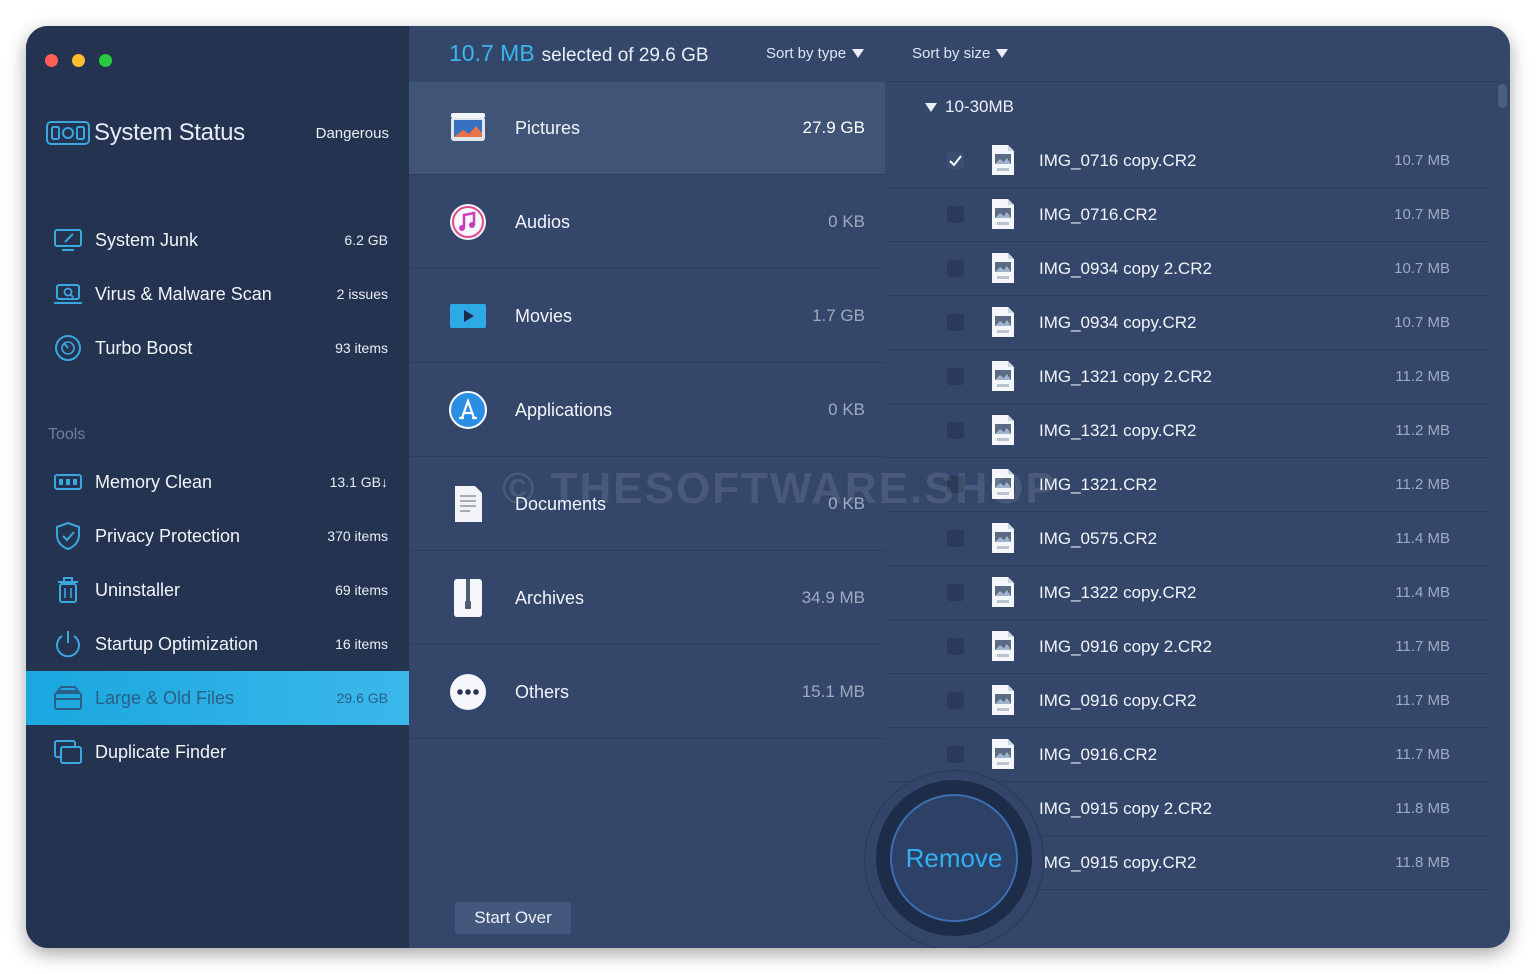  I want to click on file-name: IMG_0934 copy.CR2, so click(1118, 322).